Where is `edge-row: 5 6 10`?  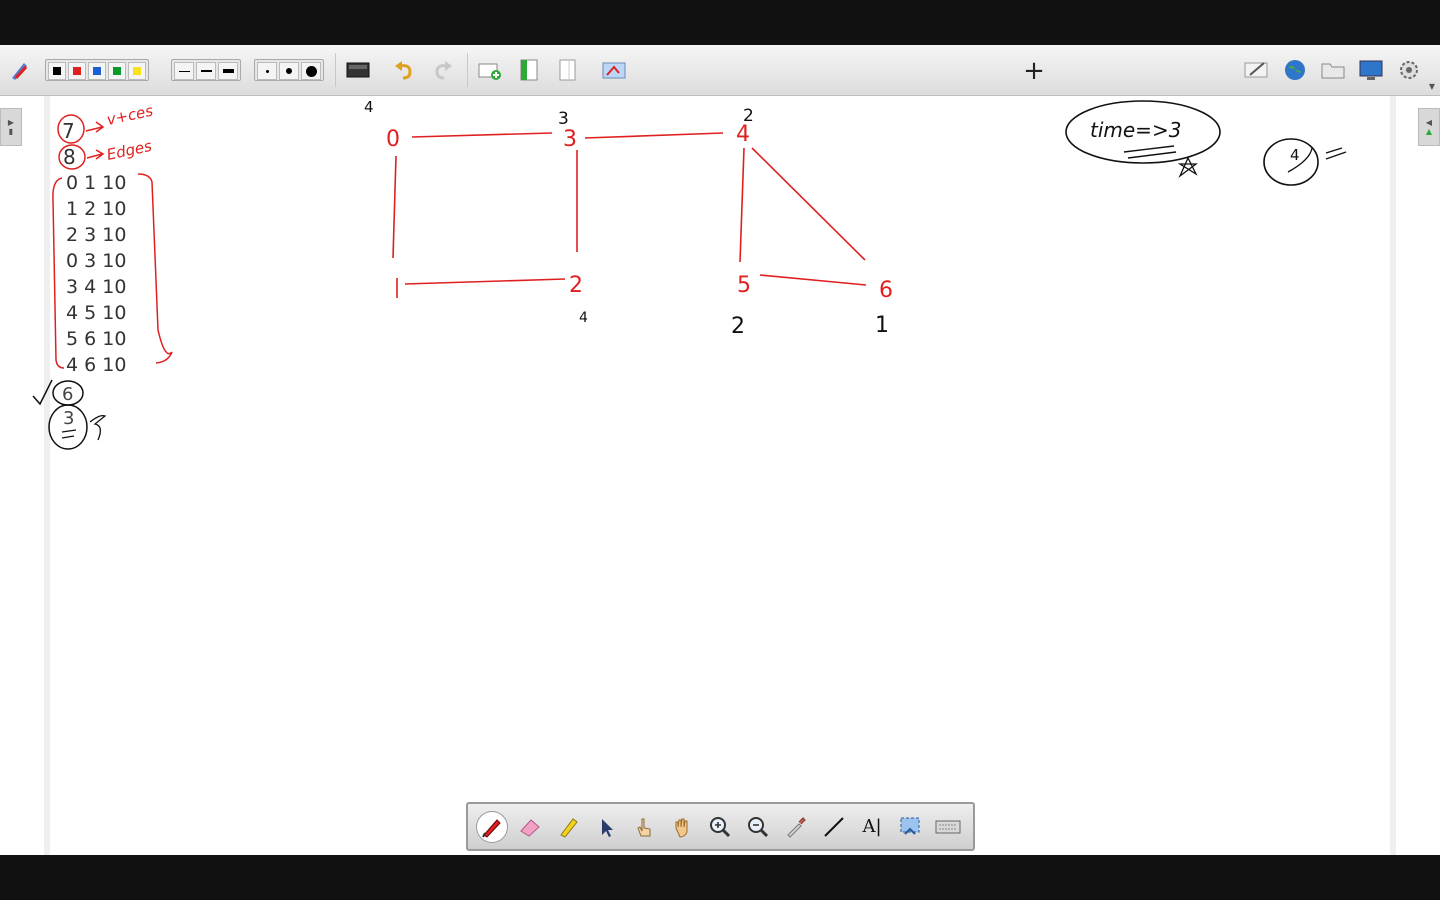 edge-row: 5 6 10 is located at coordinates (96, 339).